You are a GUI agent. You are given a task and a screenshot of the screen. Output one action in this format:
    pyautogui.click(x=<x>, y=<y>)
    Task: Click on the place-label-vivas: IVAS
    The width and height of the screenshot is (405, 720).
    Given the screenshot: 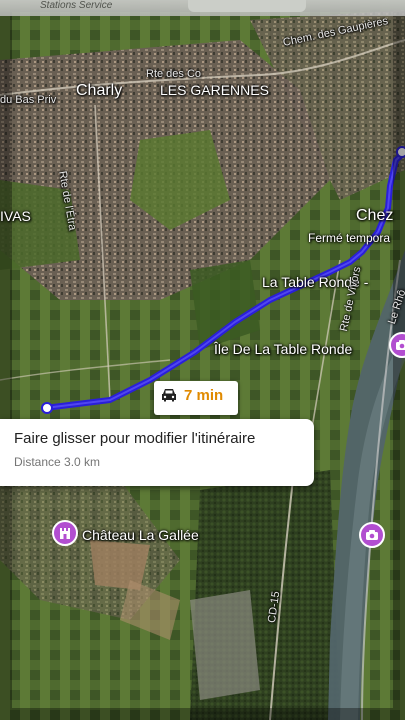 What is the action you would take?
    pyautogui.click(x=15, y=216)
    